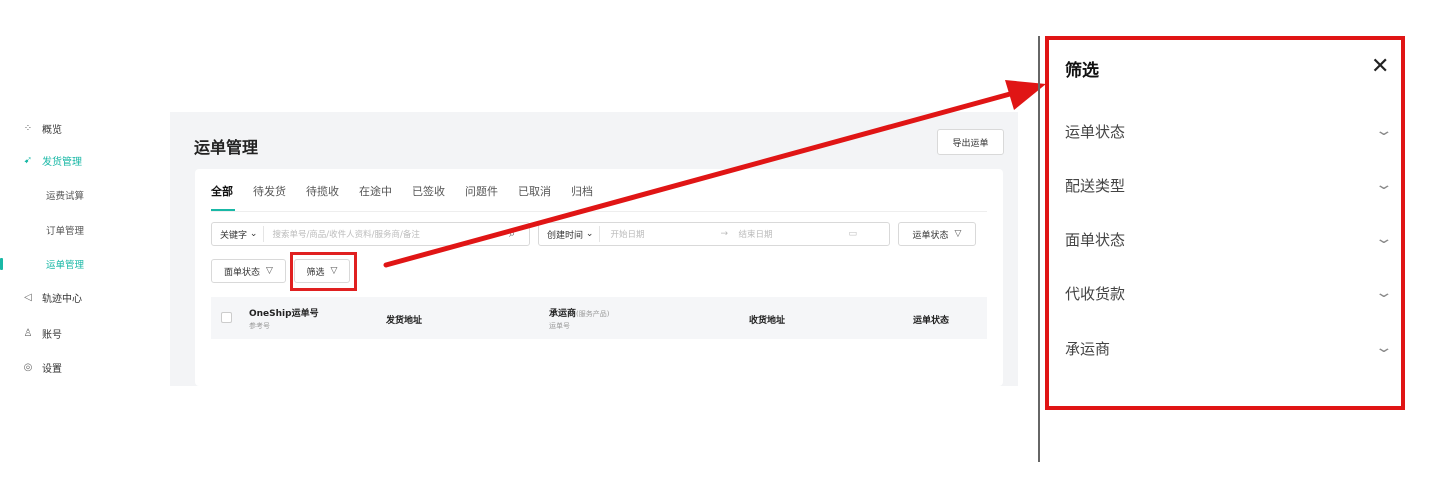 This screenshot has height=501, width=1440. Describe the element at coordinates (428, 197) in the screenshot. I see `tab-delivered: 已签收` at that location.